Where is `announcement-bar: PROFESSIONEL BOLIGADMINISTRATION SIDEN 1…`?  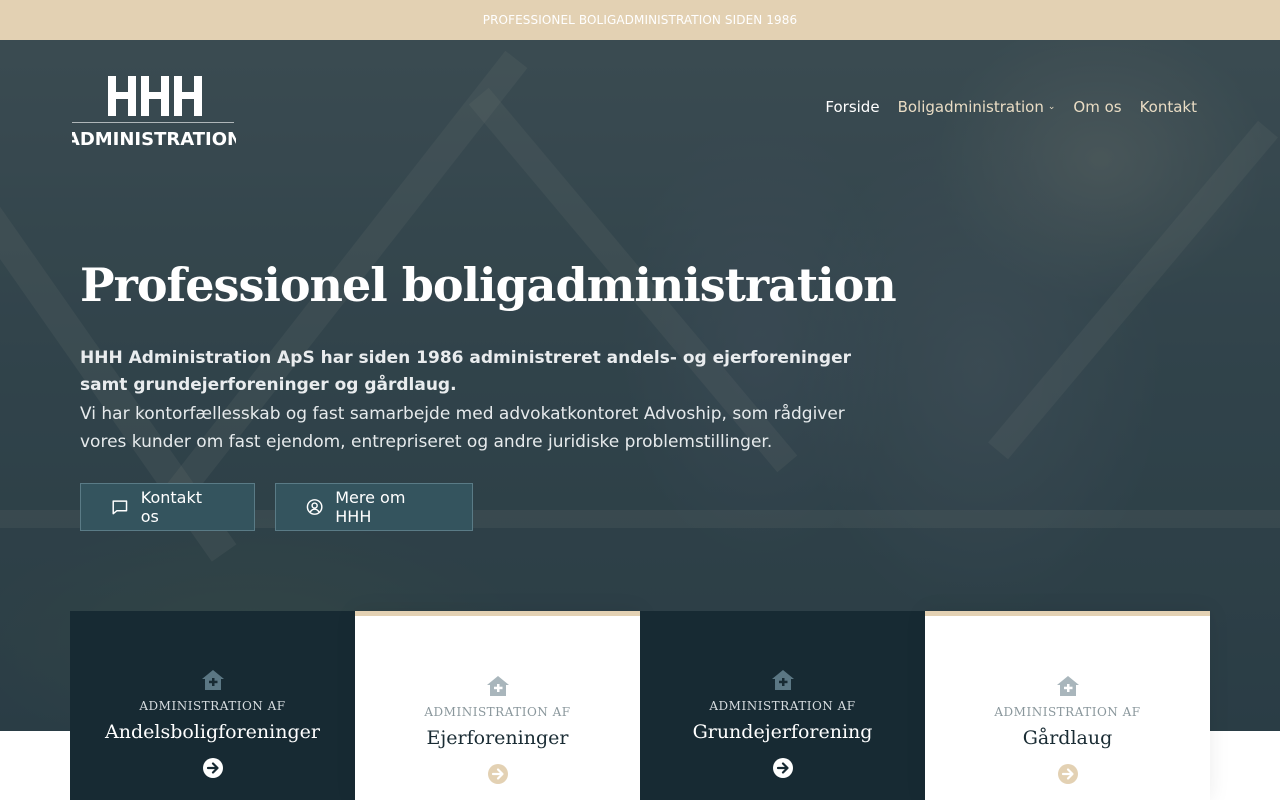 announcement-bar: PROFESSIONEL BOLIGADMINISTRATION SIDEN 1… is located at coordinates (640, 20).